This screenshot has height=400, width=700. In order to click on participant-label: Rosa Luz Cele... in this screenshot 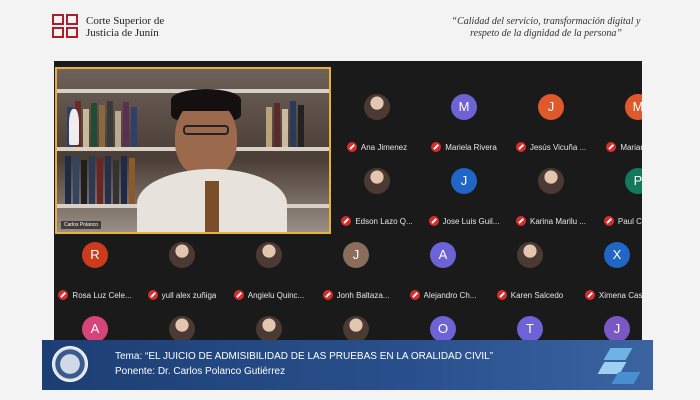, I will do `click(96, 295)`.